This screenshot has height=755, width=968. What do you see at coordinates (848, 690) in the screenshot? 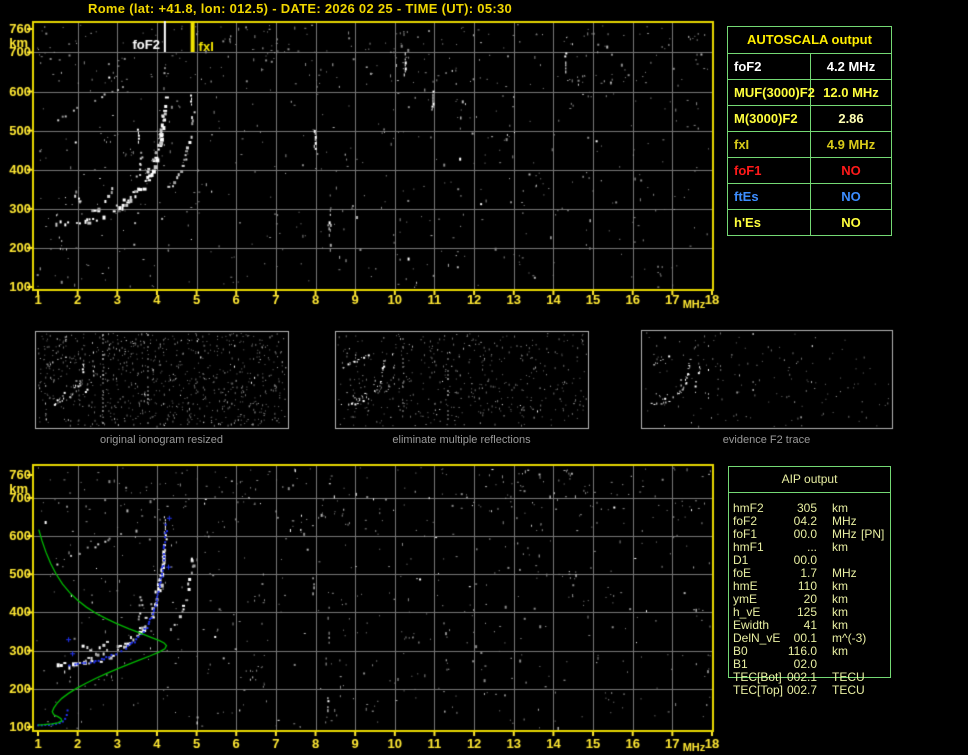
I see `param-unit: TECU` at bounding box center [848, 690].